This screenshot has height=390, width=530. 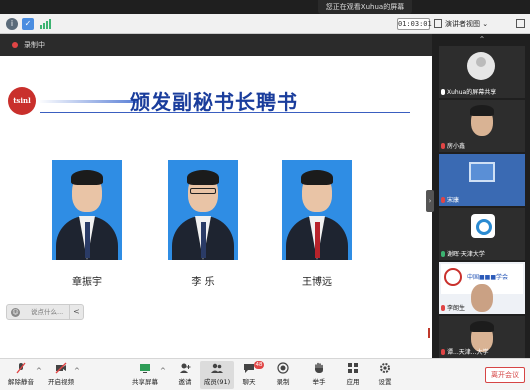 I want to click on apps-icon, so click(x=353, y=368).